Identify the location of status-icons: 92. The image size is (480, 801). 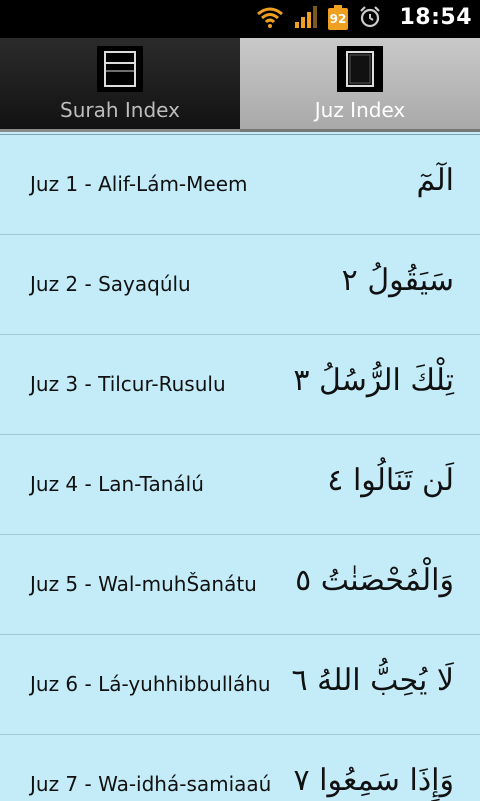
(319, 19).